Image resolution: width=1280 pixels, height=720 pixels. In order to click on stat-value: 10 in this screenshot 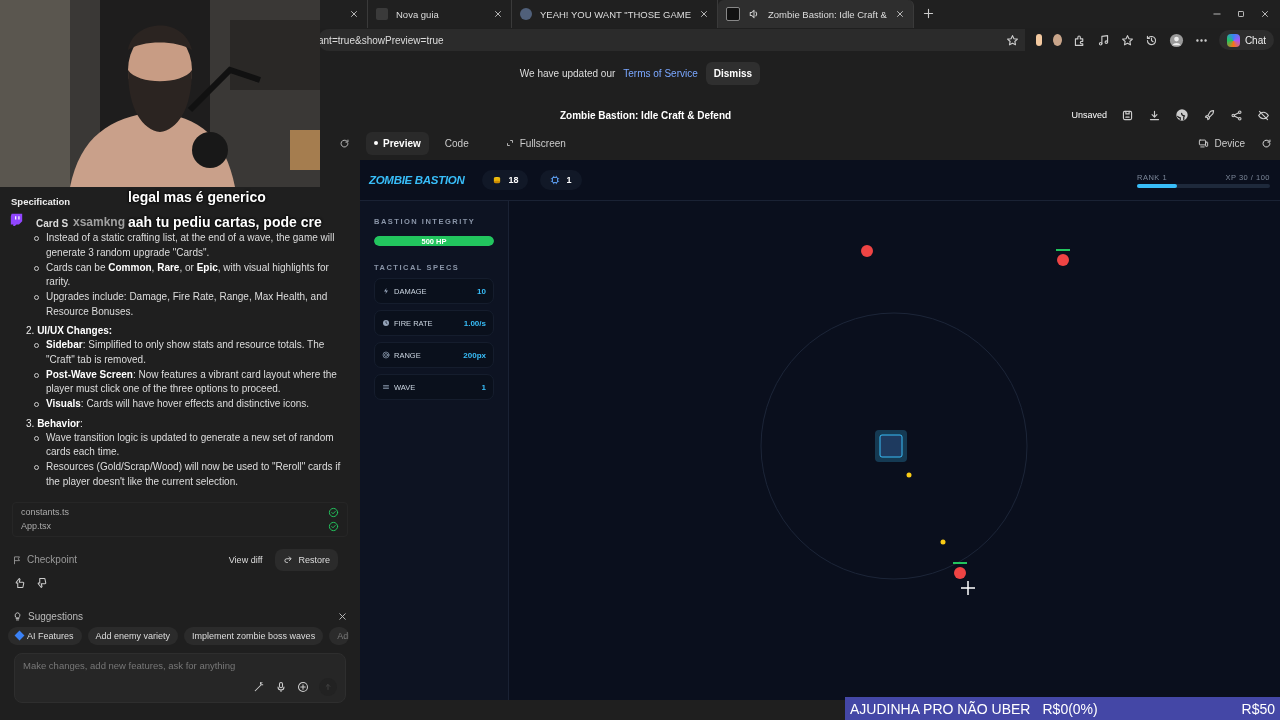, I will do `click(481, 291)`.